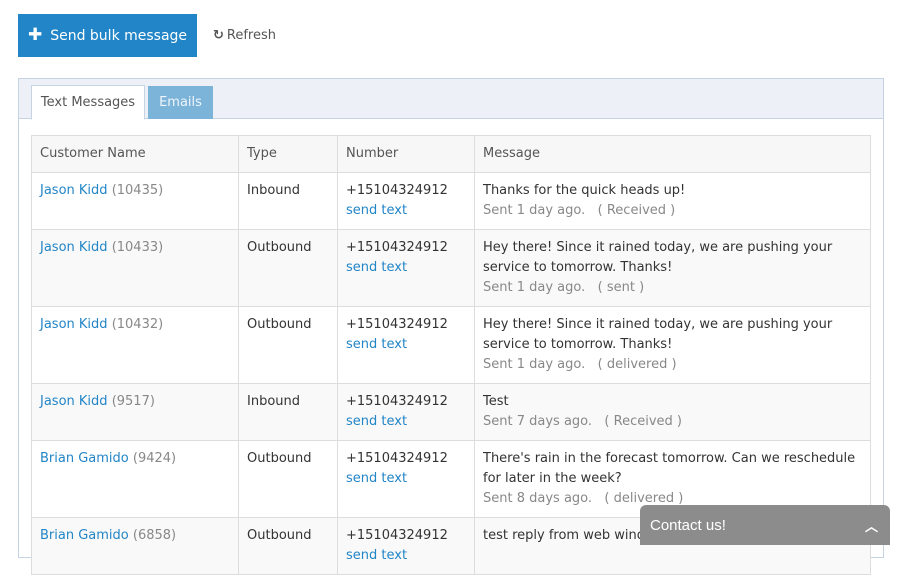  I want to click on tab-emails: Emails, so click(180, 102).